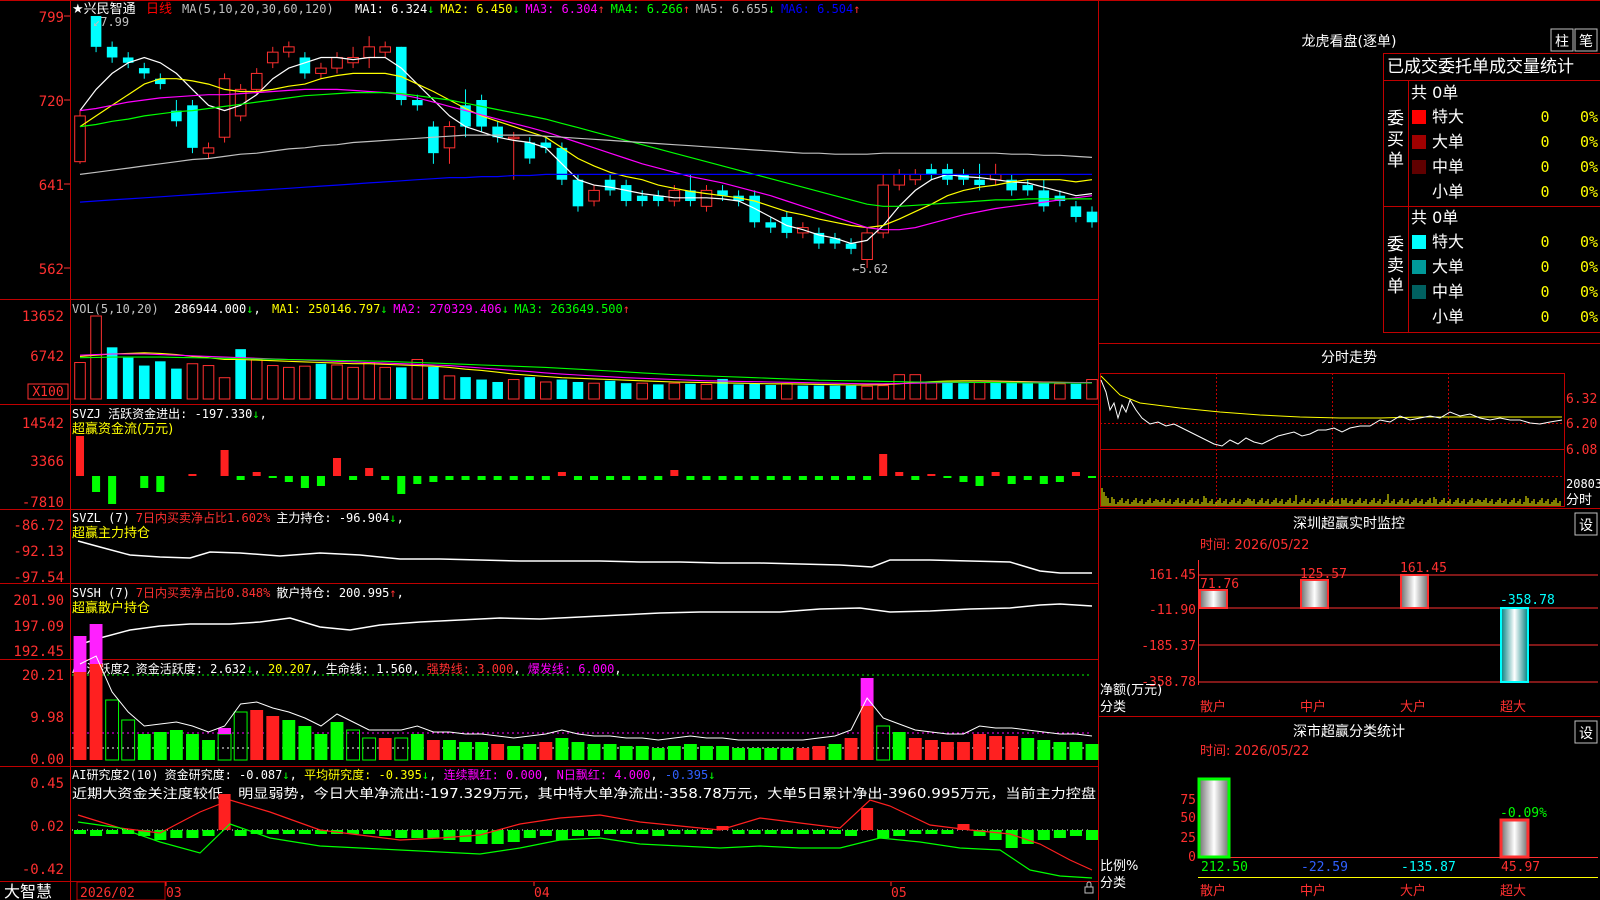 Image resolution: width=1600 pixels, height=900 pixels. What do you see at coordinates (1254, 545) in the screenshot?
I see `monitor-time: 时间: 2026/05/22` at bounding box center [1254, 545].